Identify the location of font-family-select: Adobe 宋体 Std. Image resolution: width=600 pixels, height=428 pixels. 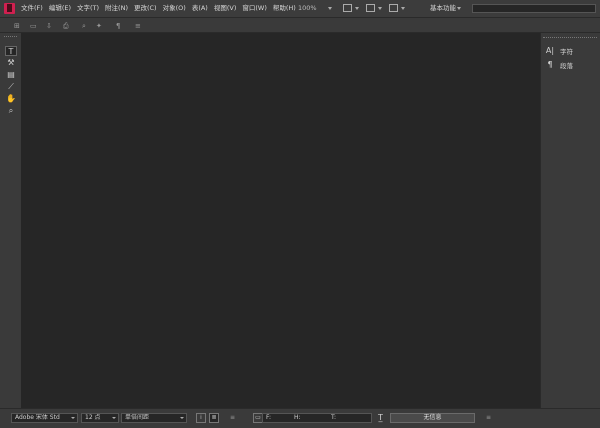
(44, 418).